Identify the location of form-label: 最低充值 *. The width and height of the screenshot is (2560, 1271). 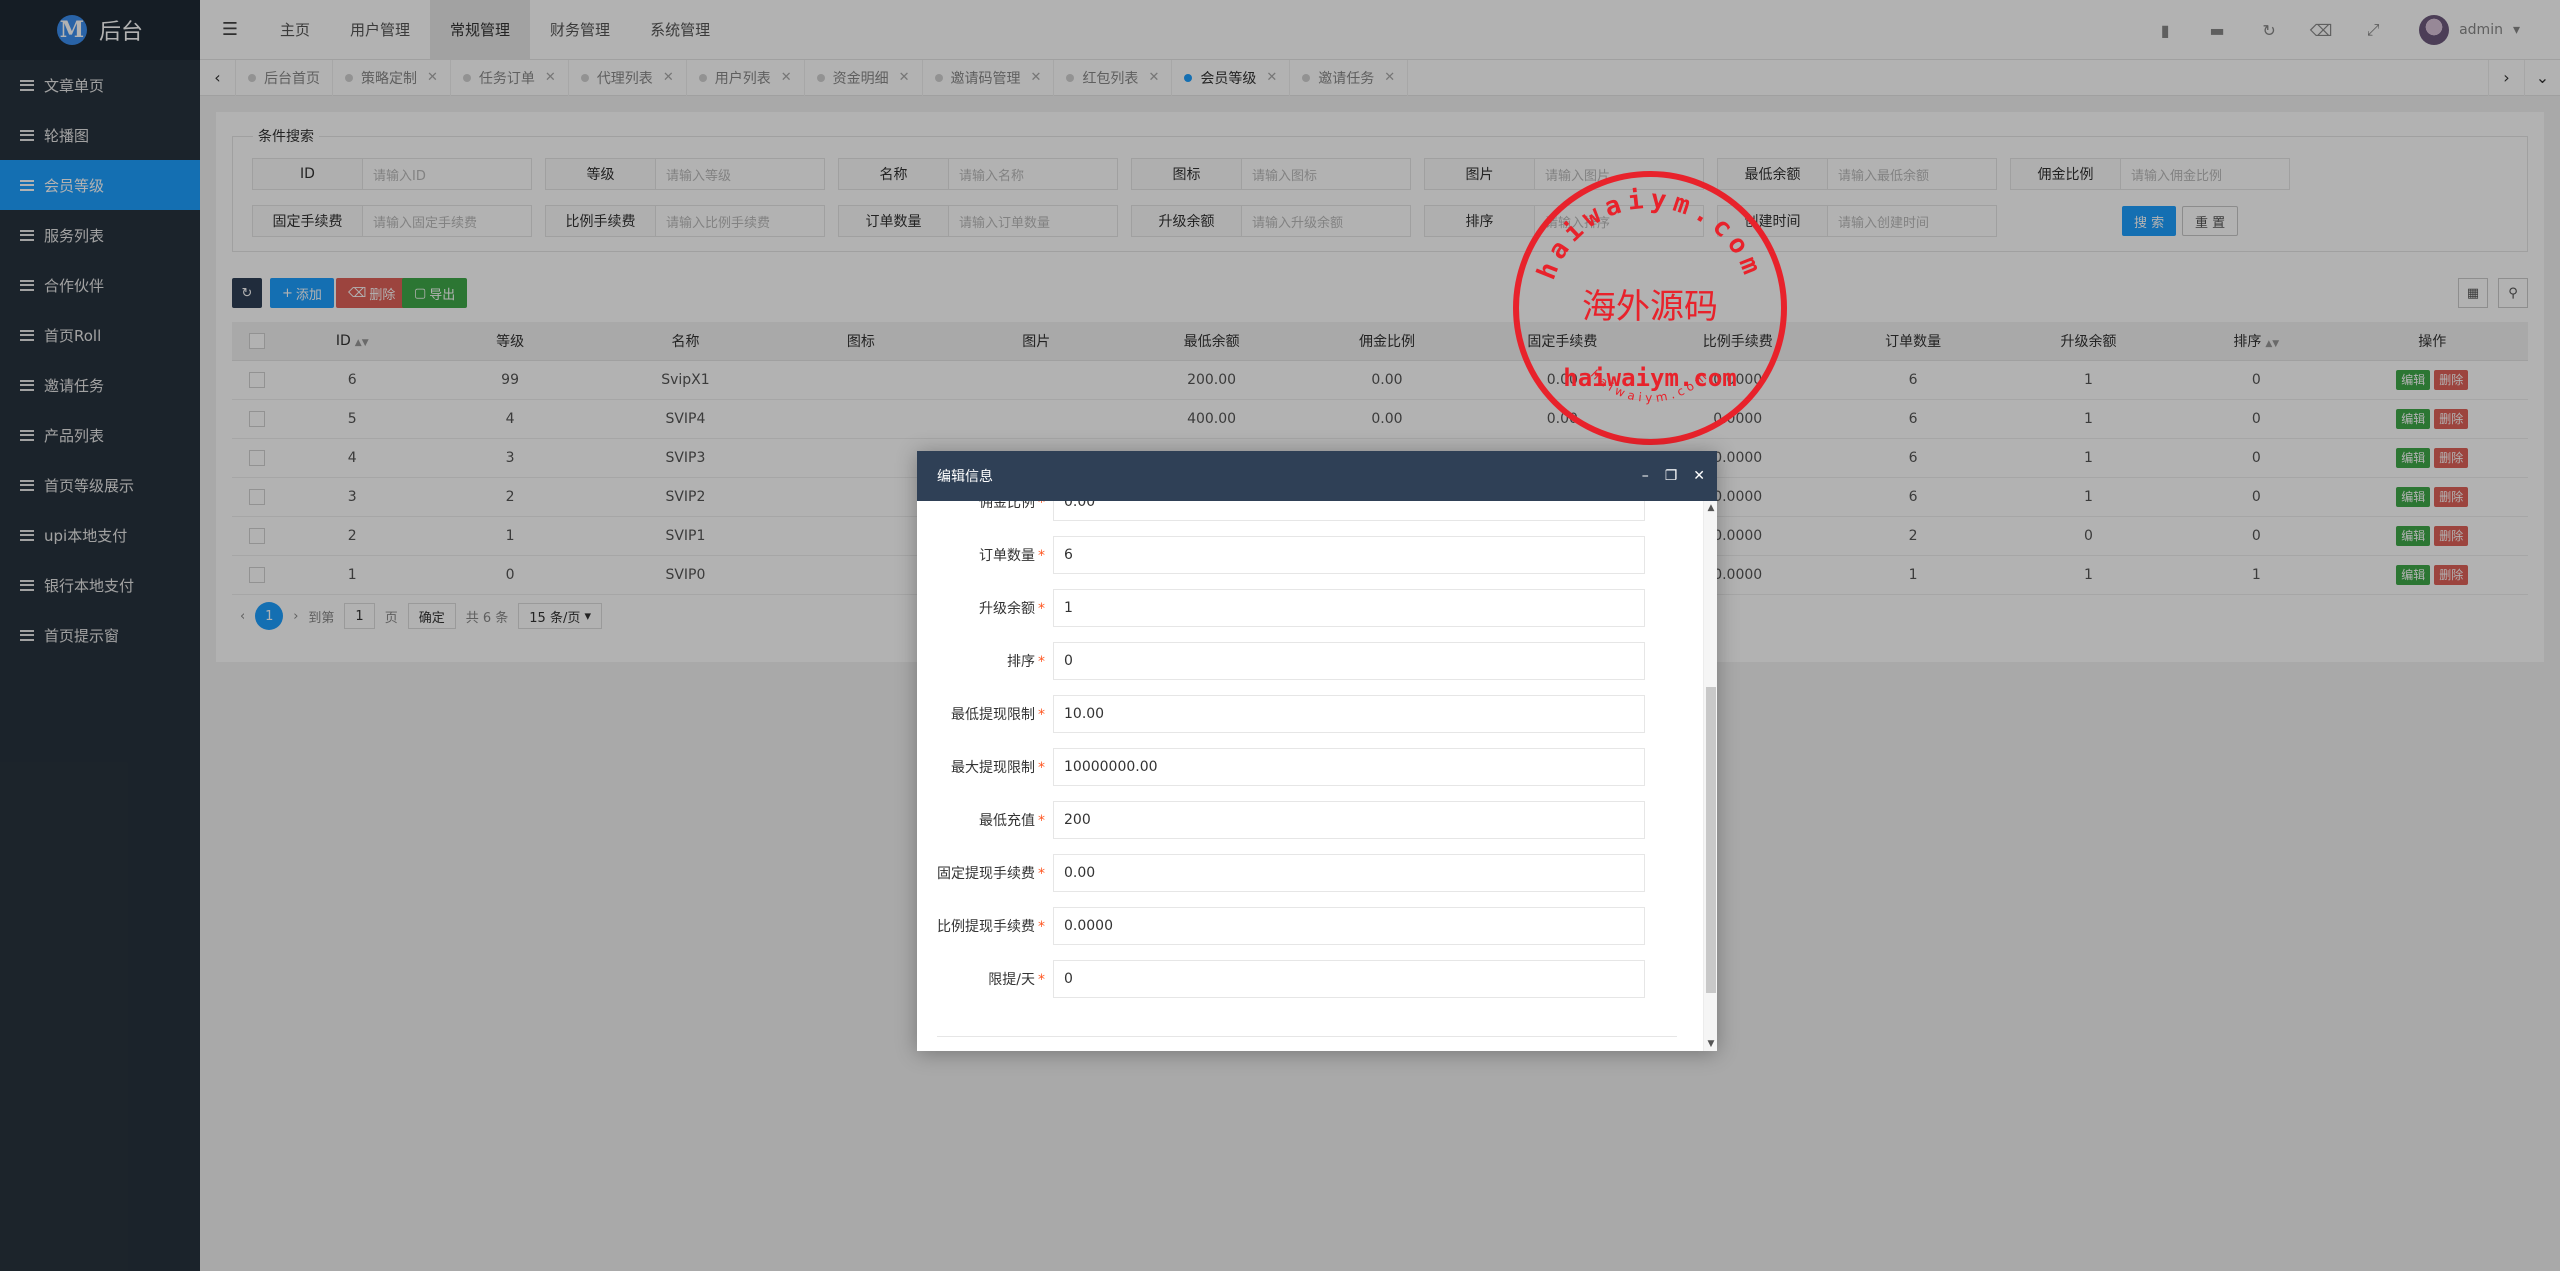
(985, 820).